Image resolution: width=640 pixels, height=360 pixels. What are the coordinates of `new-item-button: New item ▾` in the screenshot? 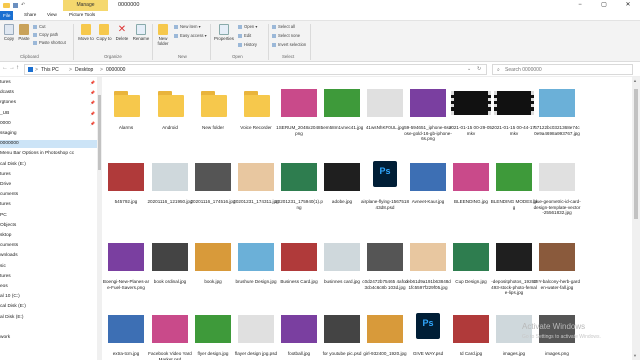 It's located at (187, 26).